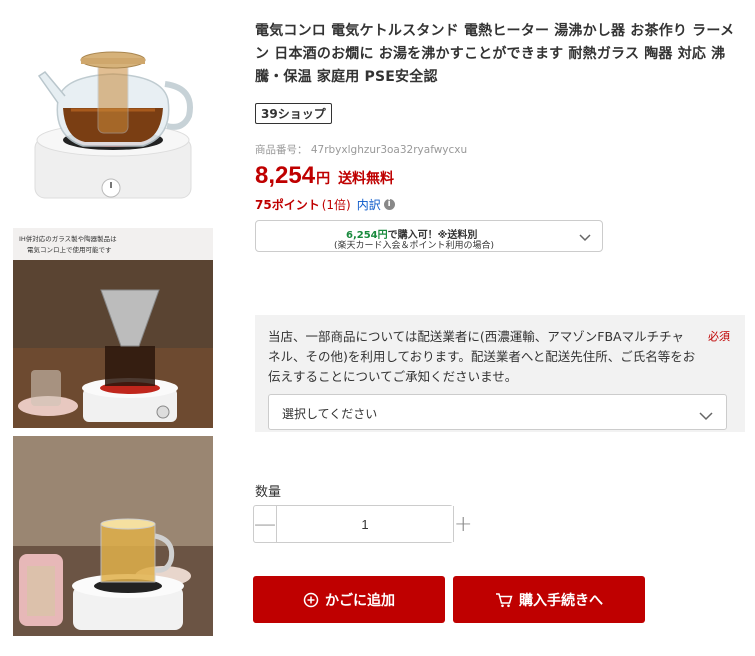  I want to click on info-icon: i, so click(389, 204).